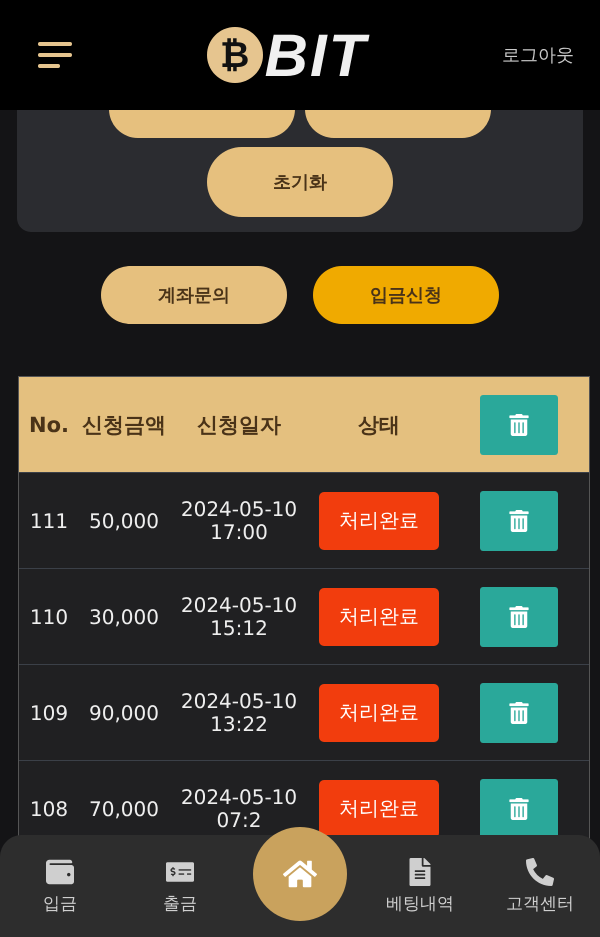  Describe the element at coordinates (420, 886) in the screenshot. I see `nav-item: 베팅내역` at that location.